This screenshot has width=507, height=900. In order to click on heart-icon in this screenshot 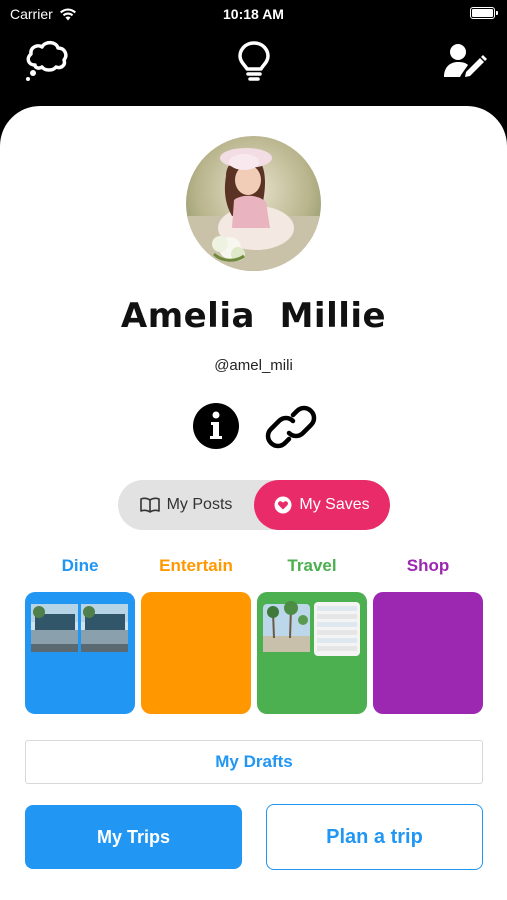, I will do `click(283, 505)`.